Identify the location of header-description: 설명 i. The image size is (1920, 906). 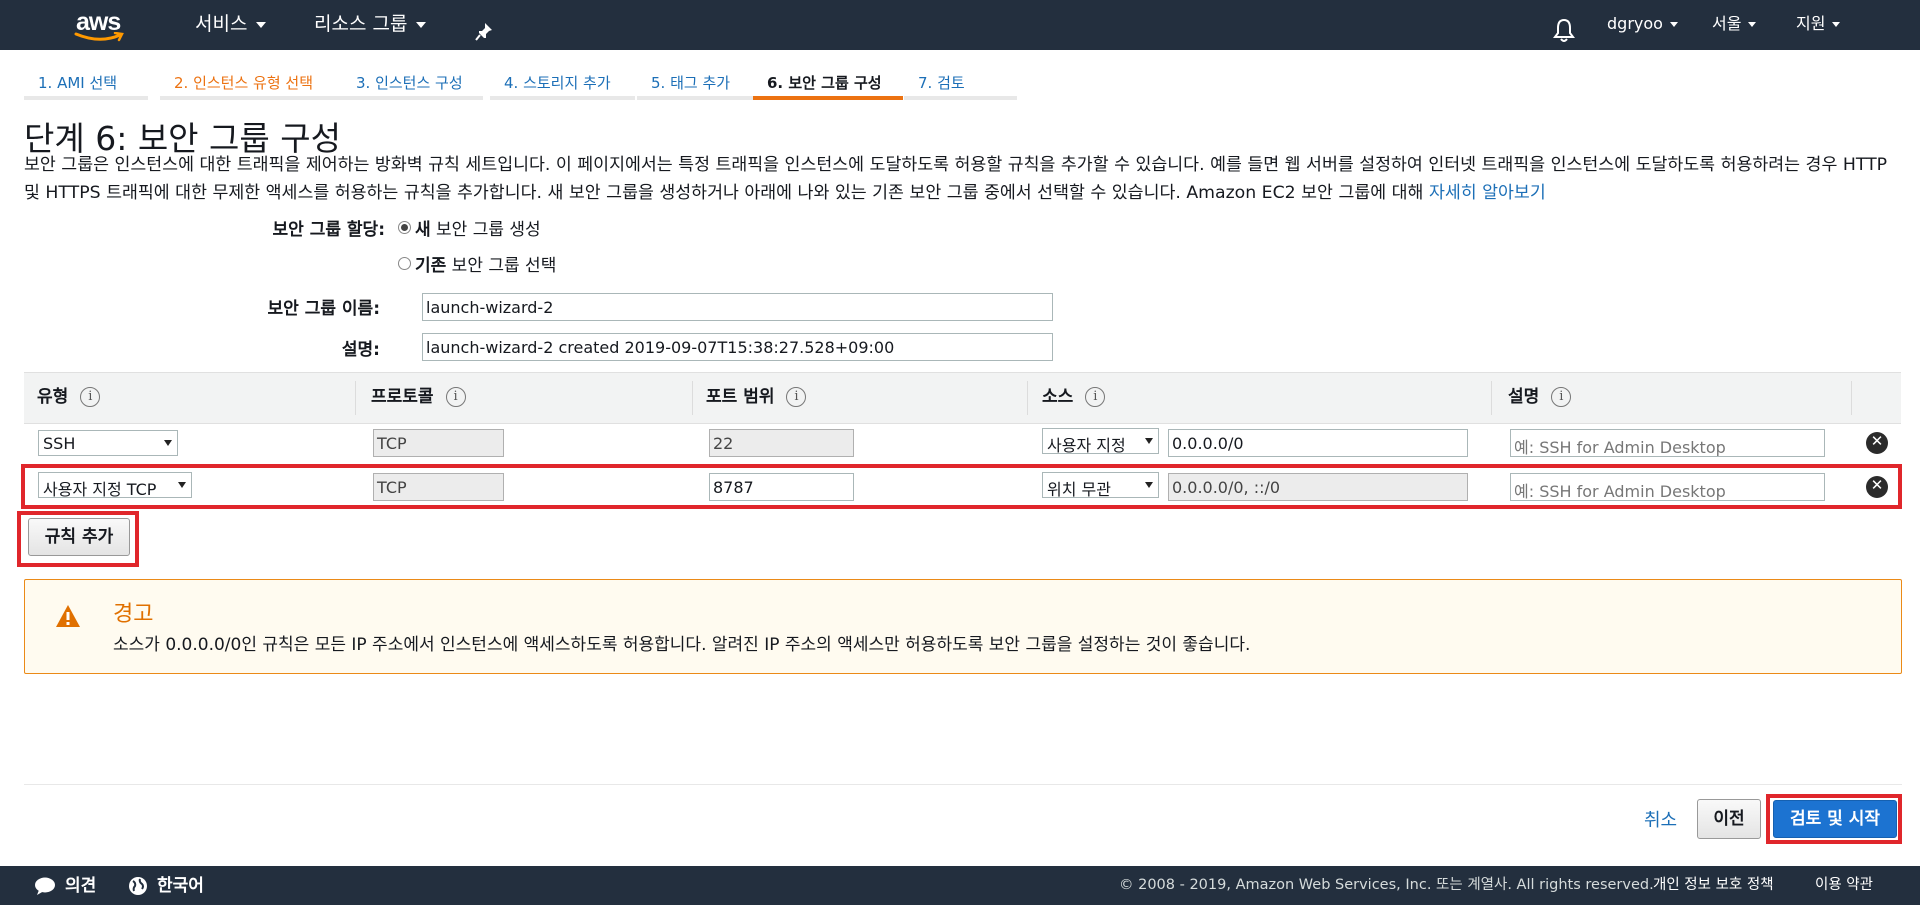
(1540, 398).